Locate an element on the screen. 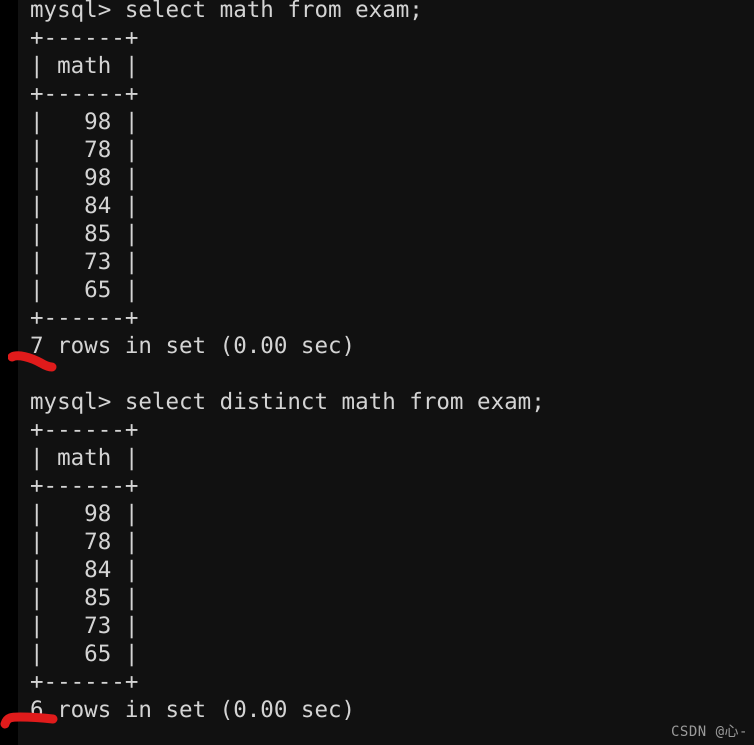  csdn-watermark: CSDN @心- is located at coordinates (709, 732).